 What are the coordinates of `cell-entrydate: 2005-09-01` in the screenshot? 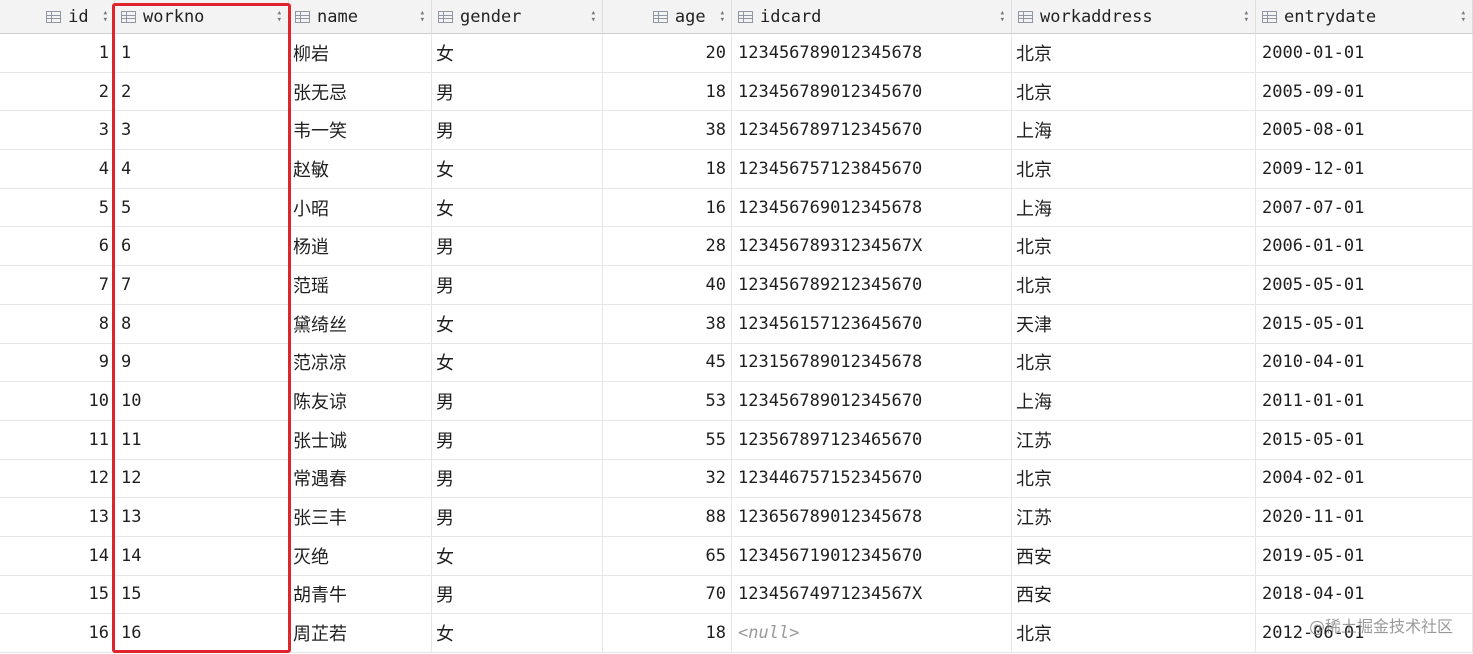 It's located at (1364, 92).